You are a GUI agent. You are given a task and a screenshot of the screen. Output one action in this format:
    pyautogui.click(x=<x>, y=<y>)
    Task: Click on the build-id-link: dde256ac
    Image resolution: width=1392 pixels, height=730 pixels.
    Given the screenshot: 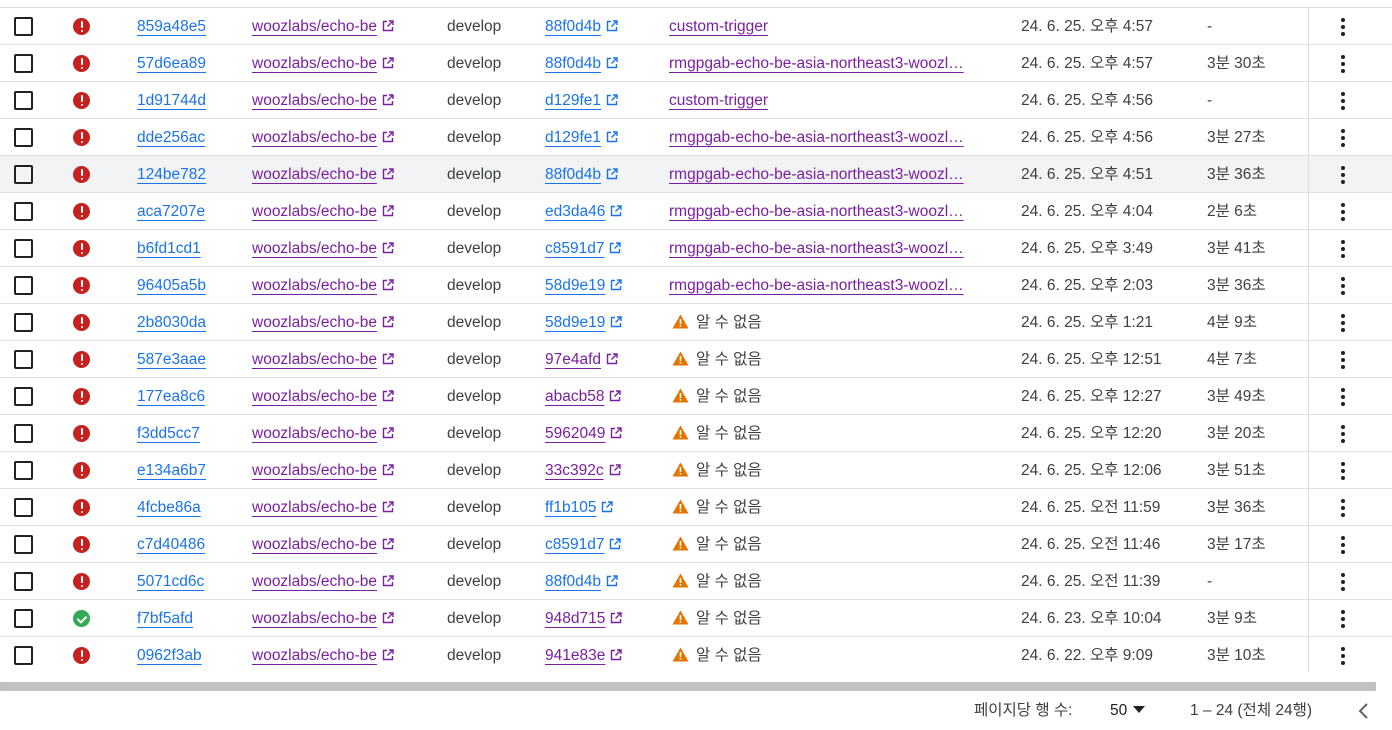 What is the action you would take?
    pyautogui.click(x=171, y=137)
    